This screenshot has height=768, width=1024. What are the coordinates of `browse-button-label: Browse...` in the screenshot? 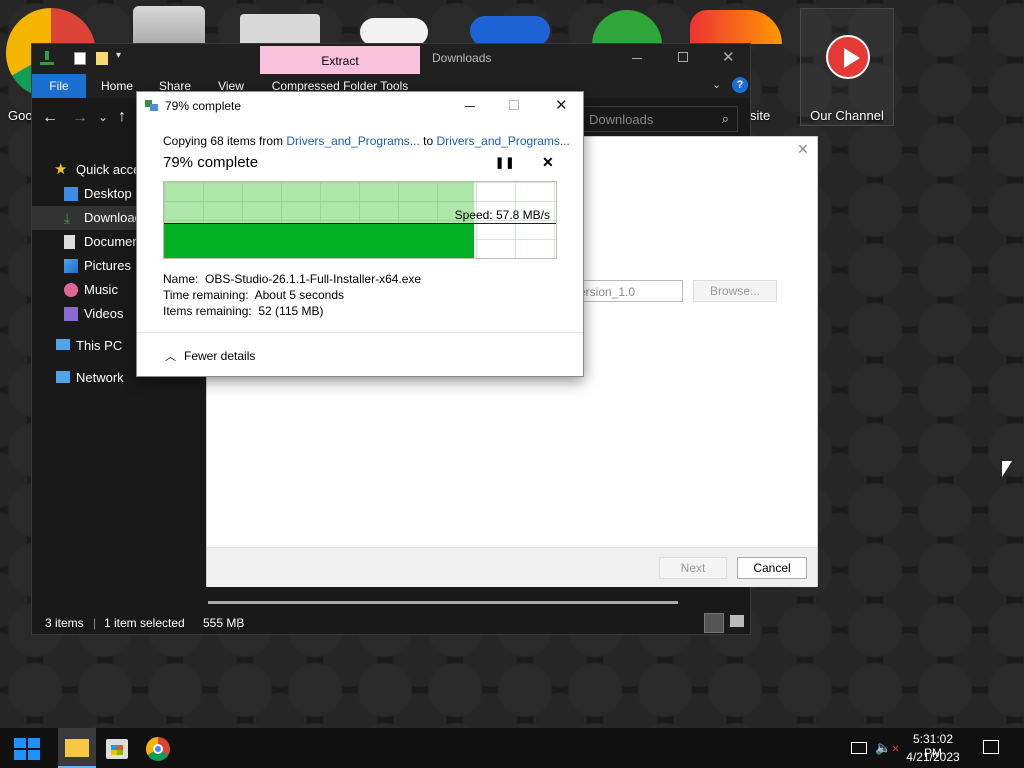 It's located at (734, 291).